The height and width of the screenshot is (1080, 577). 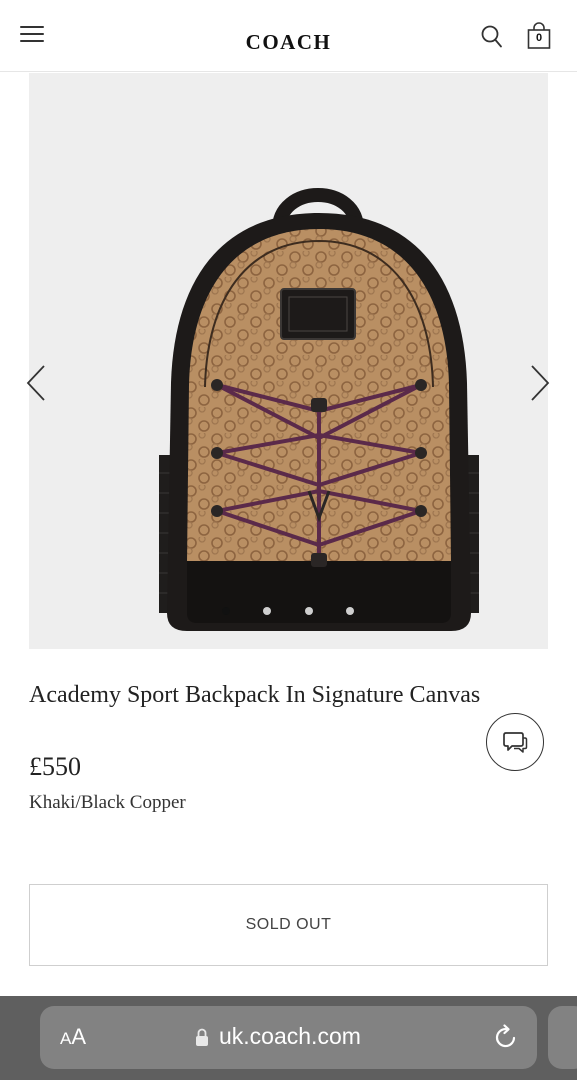 I want to click on reload-button, so click(x=506, y=1037).